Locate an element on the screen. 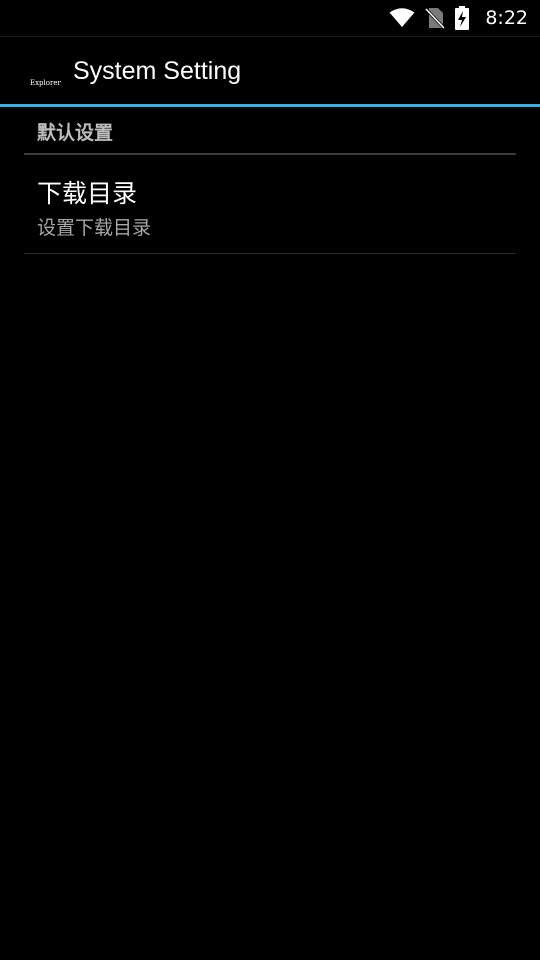  preference-title: 下载目录 is located at coordinates (87, 193).